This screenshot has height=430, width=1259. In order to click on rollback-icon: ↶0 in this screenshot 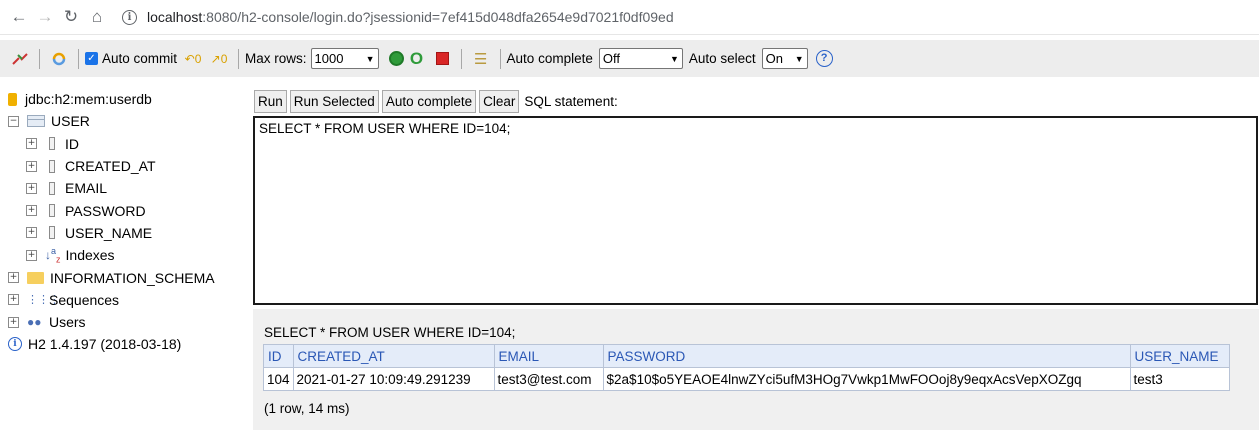, I will do `click(193, 59)`.